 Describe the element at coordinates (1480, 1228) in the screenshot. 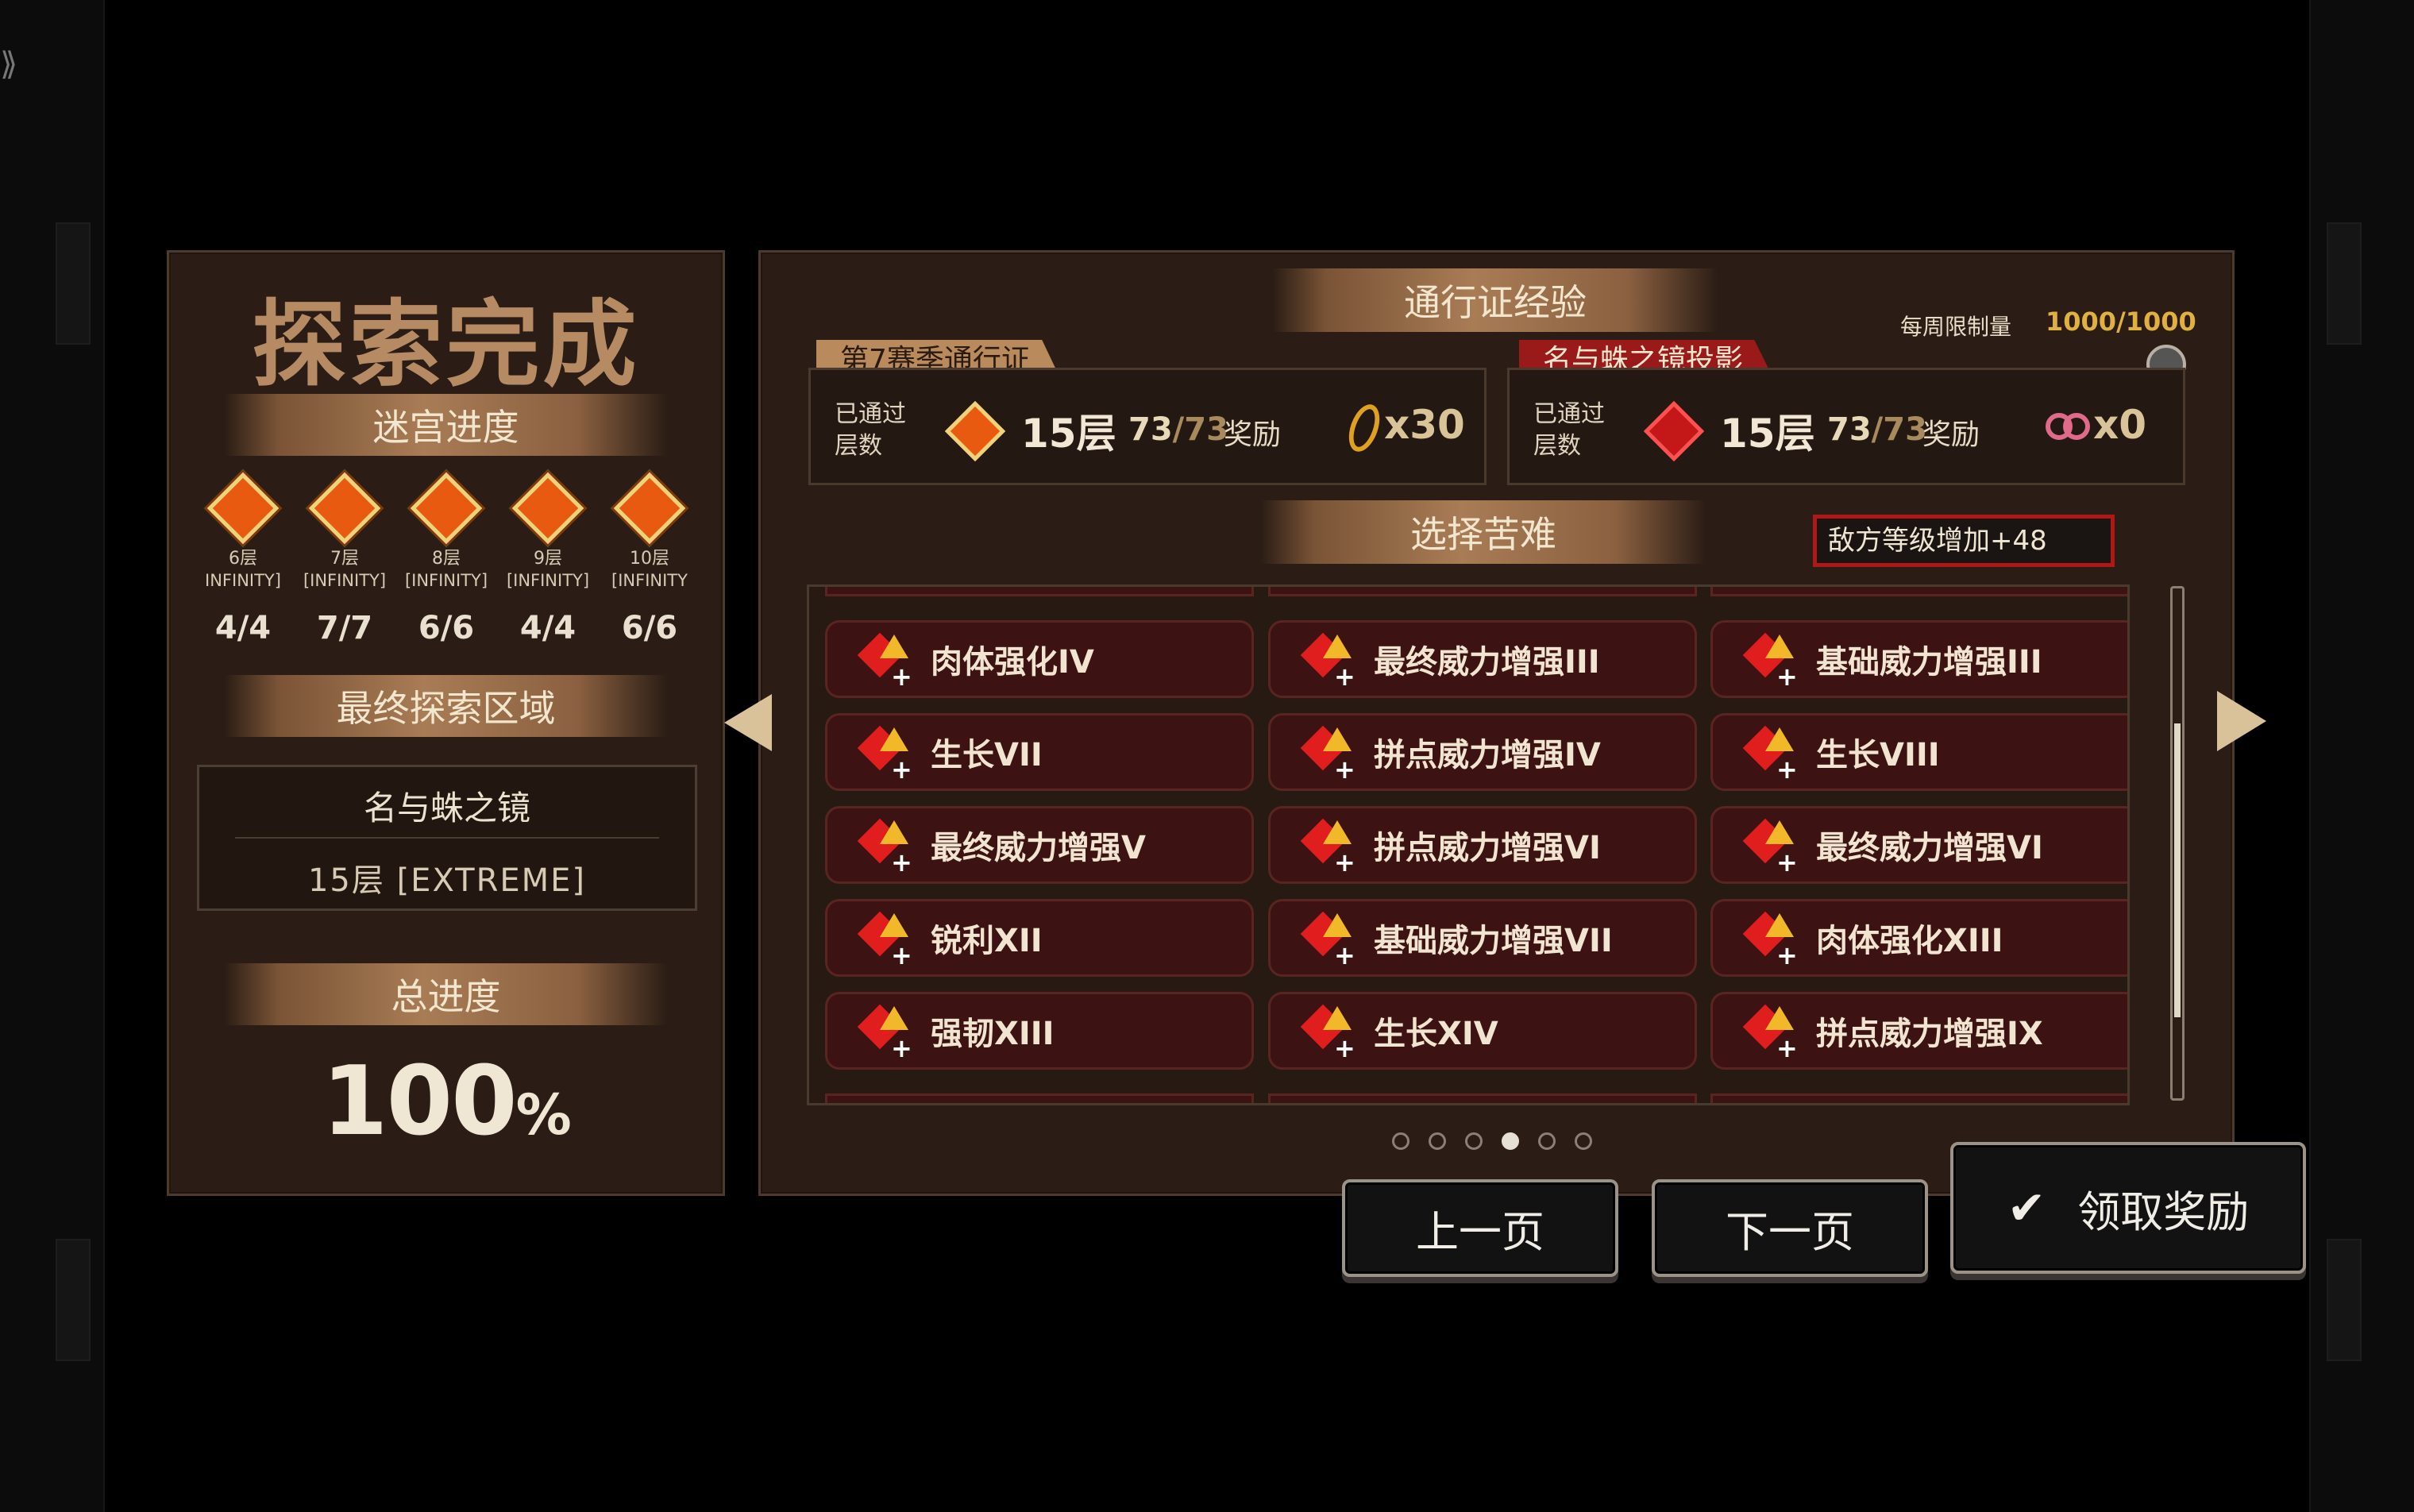

I see `prev-page-button: 上一页` at that location.